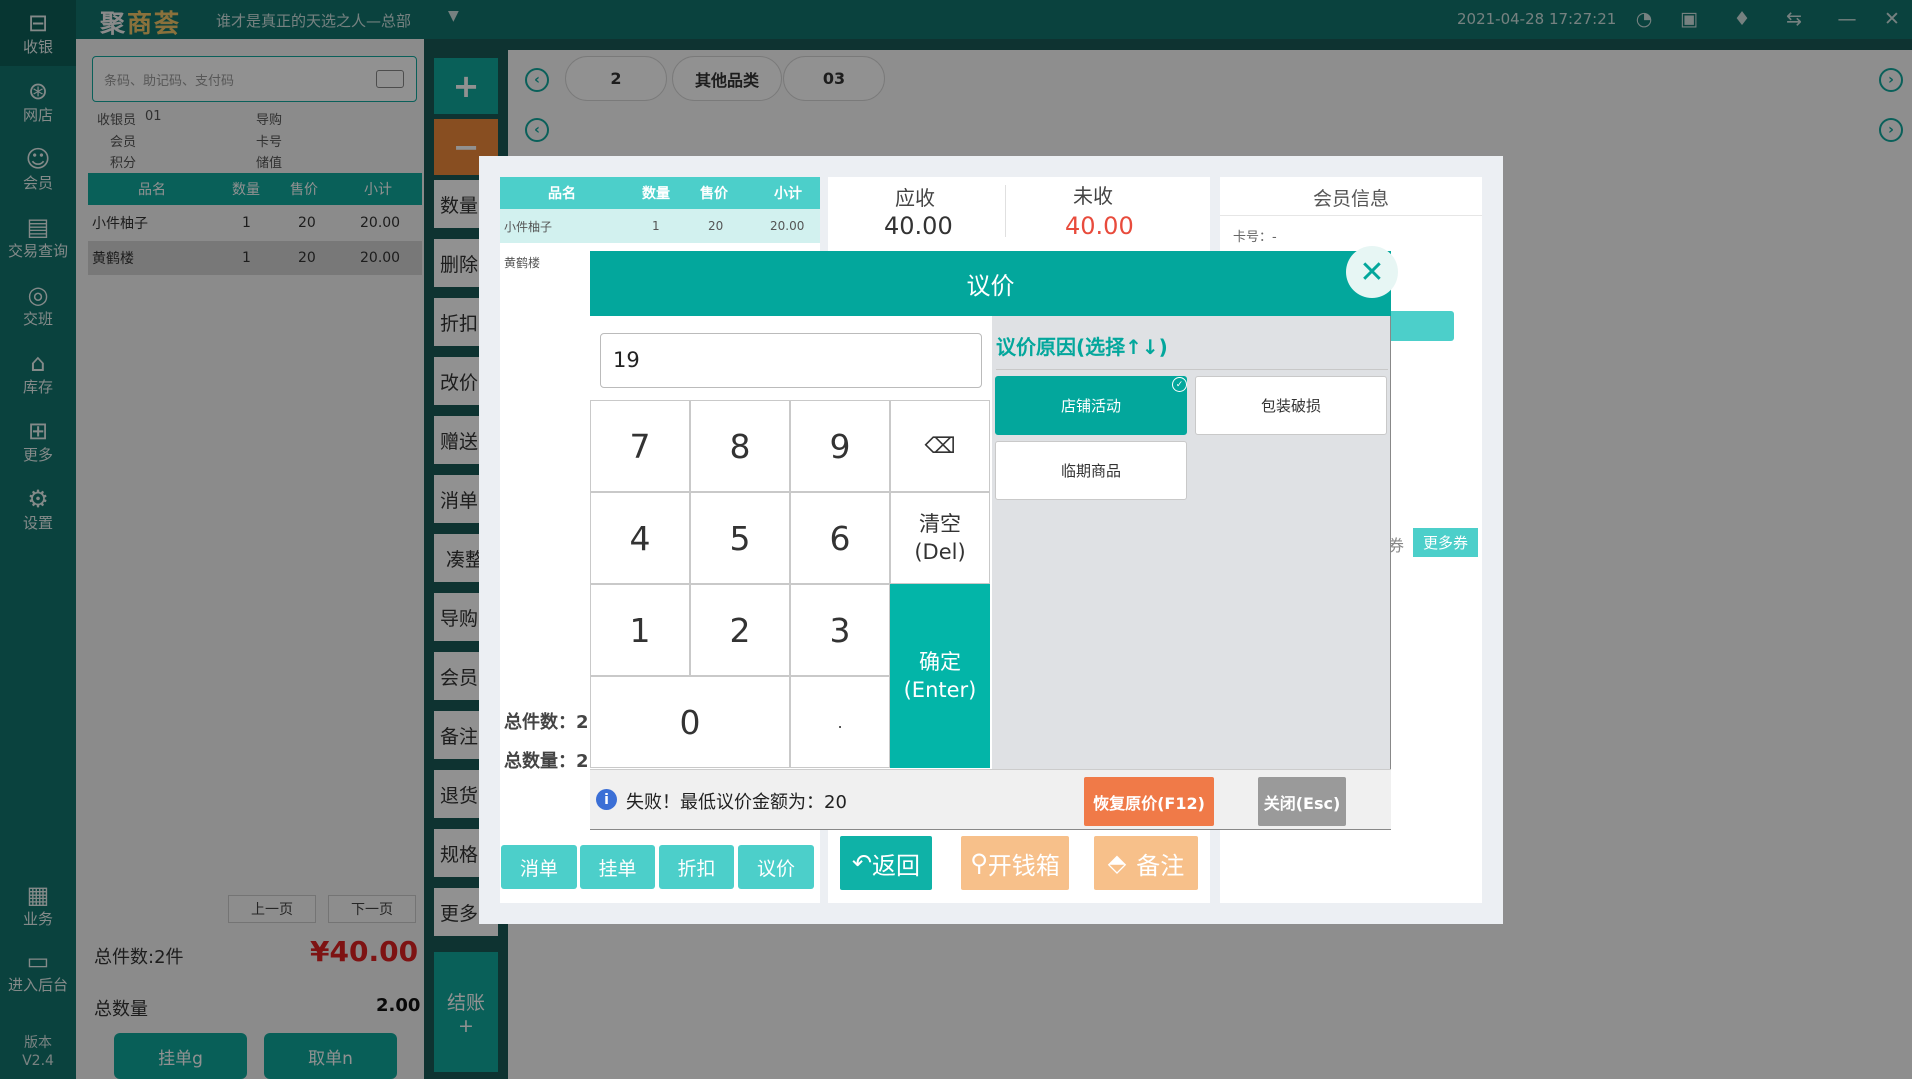 The width and height of the screenshot is (1912, 1079). I want to click on error-message: 失败！最低议价金额为：20, so click(736, 802).